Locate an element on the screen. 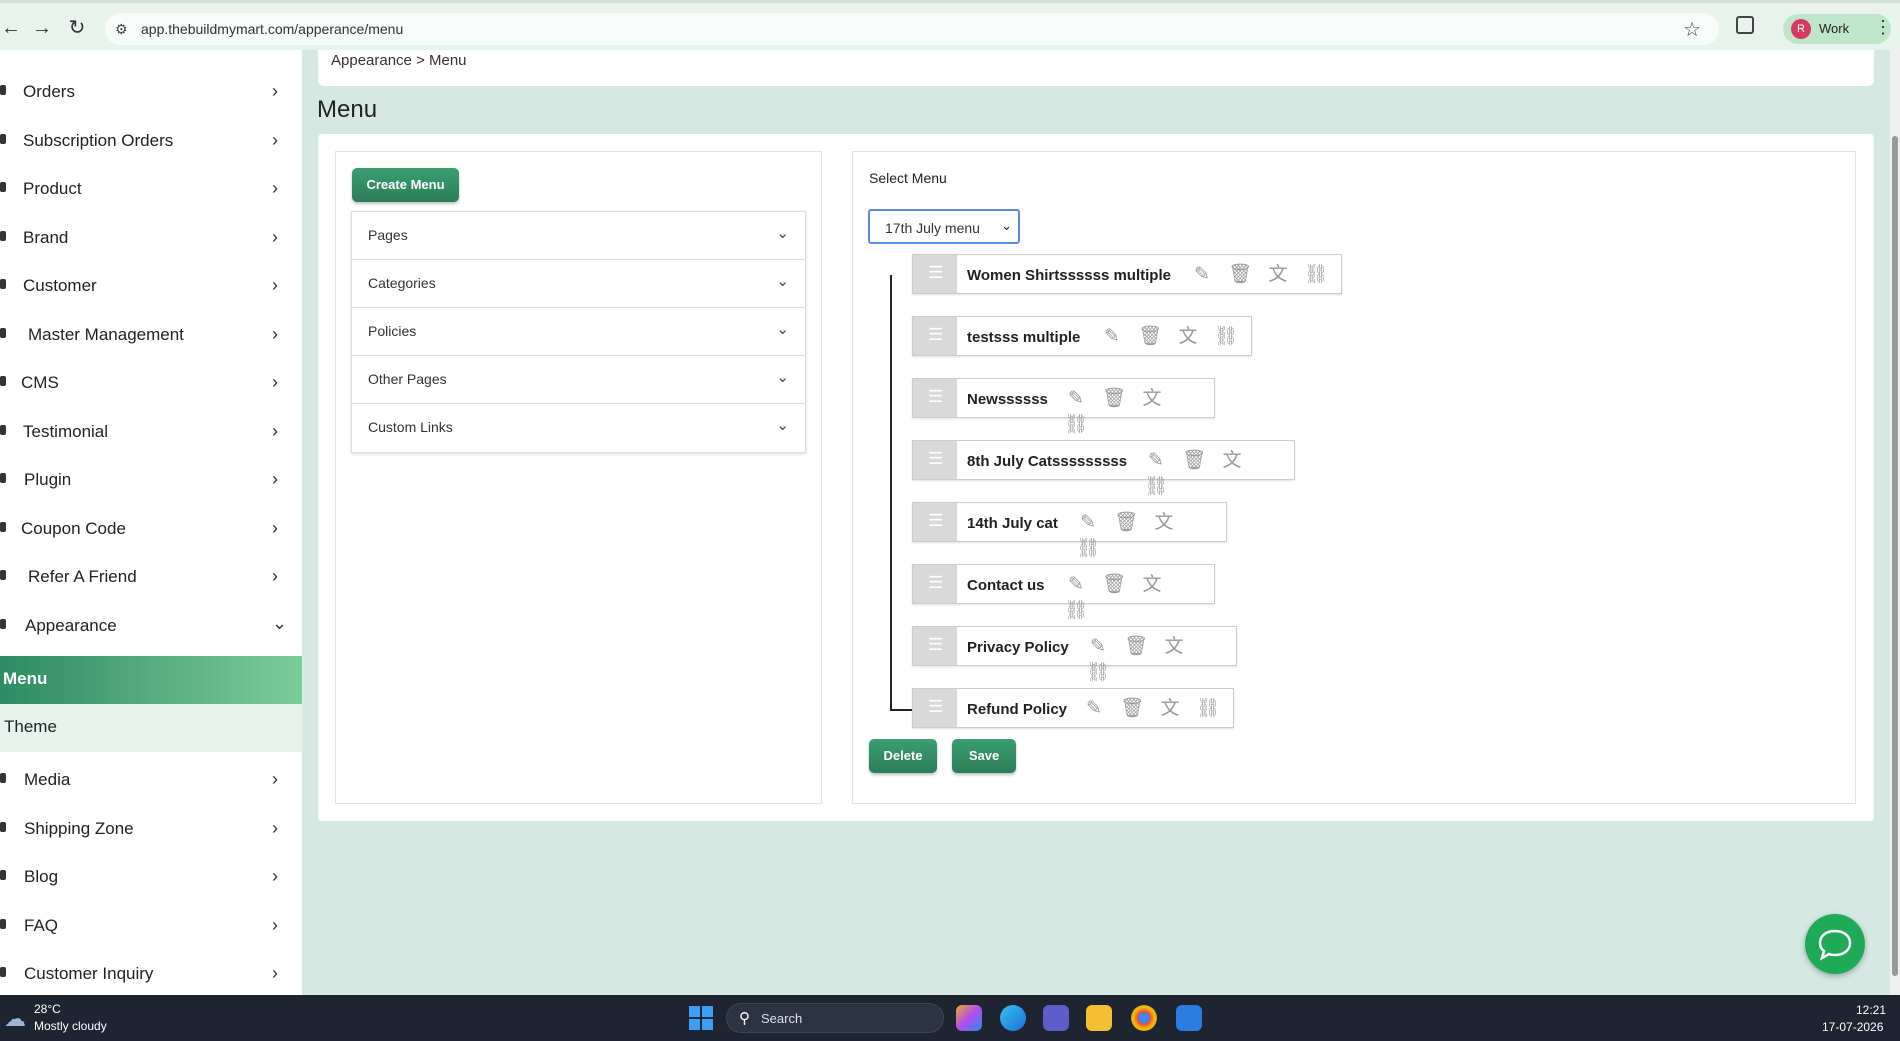  accordion-categories: Categories ⌄ is located at coordinates (578, 284).